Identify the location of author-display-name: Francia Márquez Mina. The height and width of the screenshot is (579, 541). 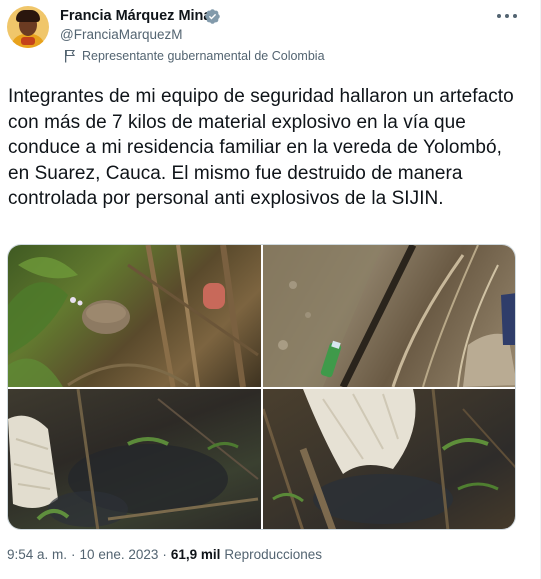
(135, 16).